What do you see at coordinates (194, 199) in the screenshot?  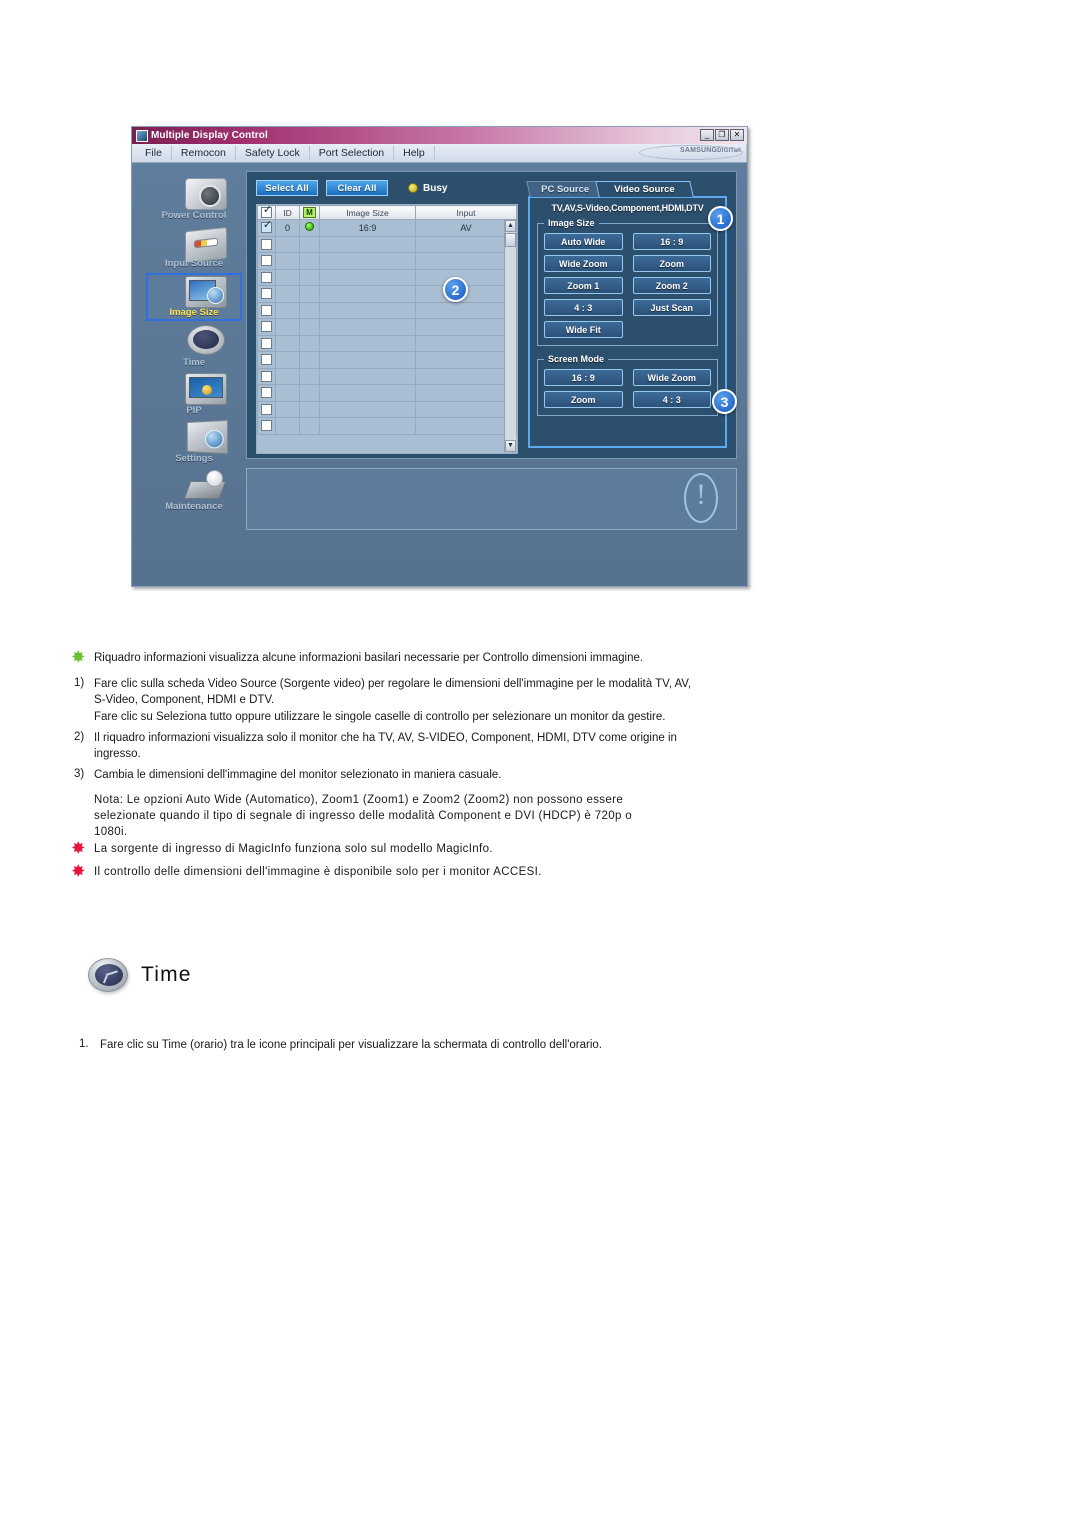 I see `sidebar-item-power-control: Power Control` at bounding box center [194, 199].